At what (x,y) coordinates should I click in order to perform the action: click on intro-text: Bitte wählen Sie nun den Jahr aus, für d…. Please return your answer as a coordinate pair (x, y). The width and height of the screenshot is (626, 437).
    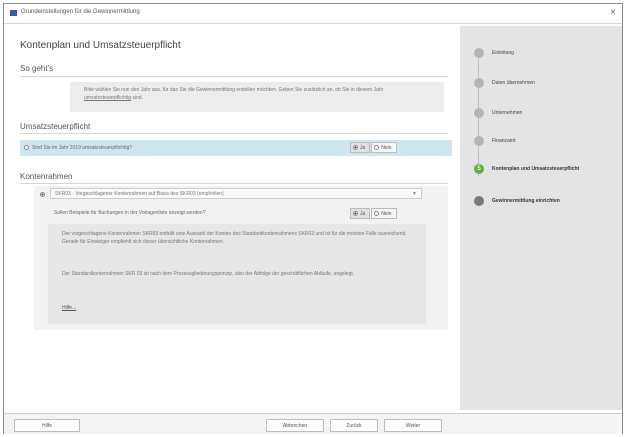
    Looking at the image, I should click on (234, 94).